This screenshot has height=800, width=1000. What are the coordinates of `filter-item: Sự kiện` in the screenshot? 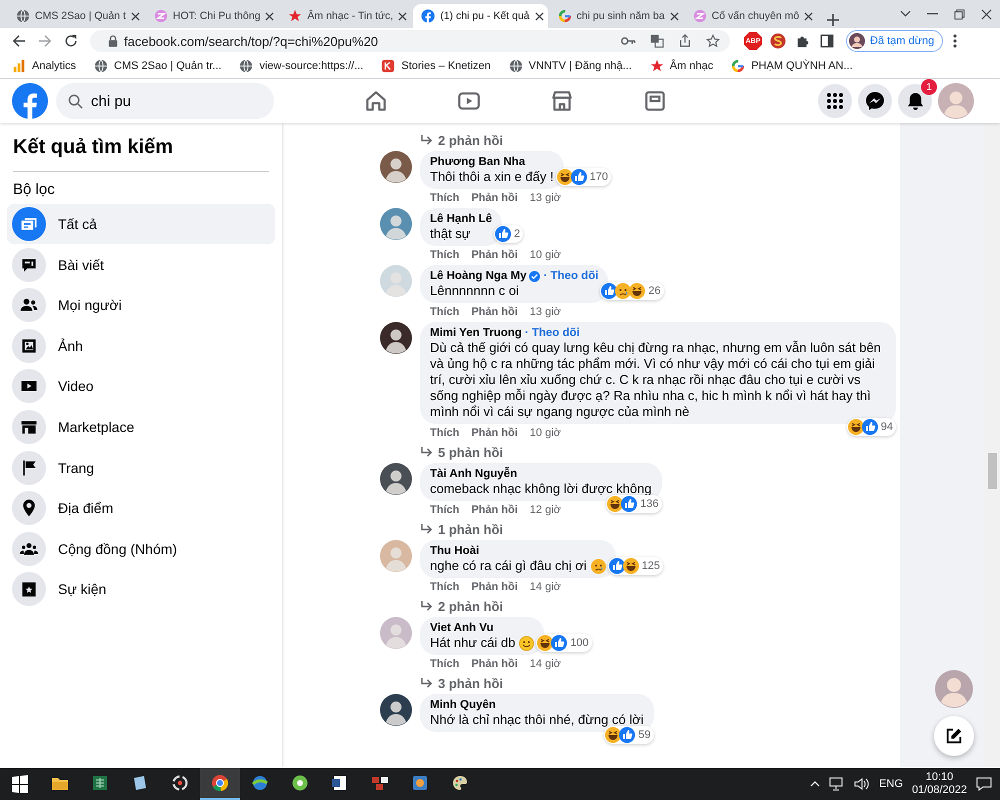 It's located at (141, 589).